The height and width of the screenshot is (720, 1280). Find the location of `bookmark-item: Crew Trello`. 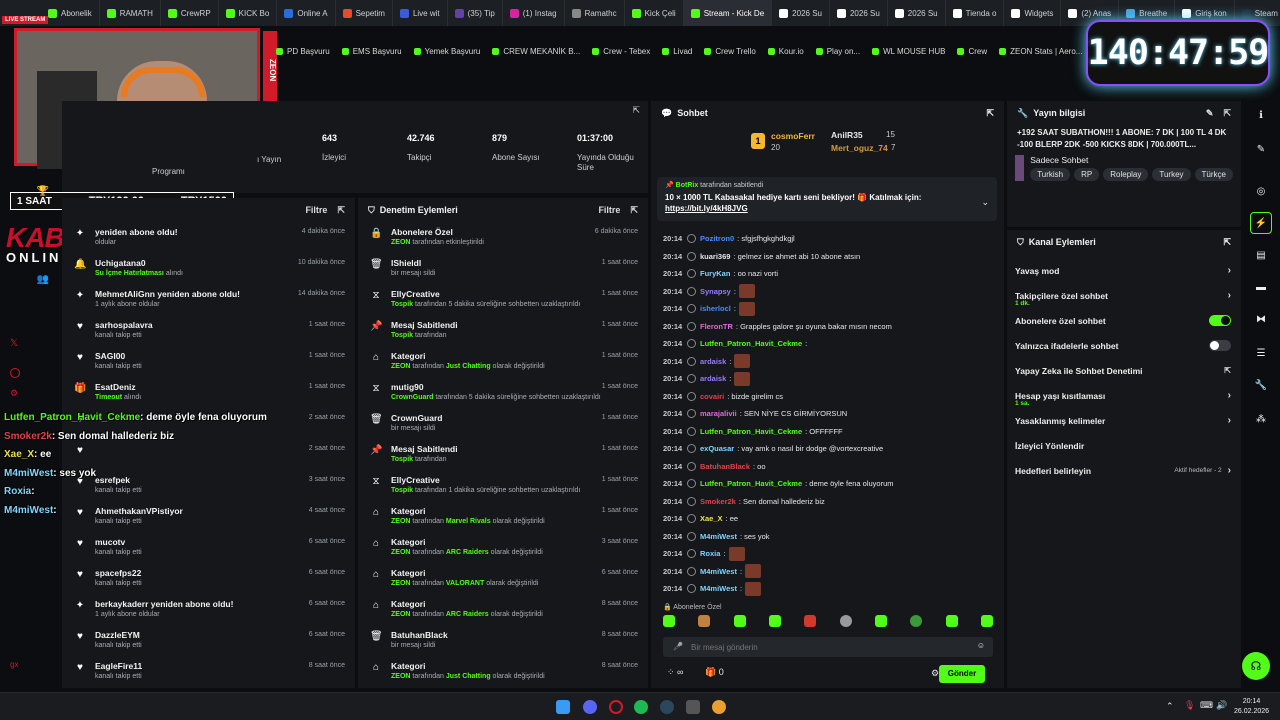

bookmark-item: Crew Trello is located at coordinates (729, 51).